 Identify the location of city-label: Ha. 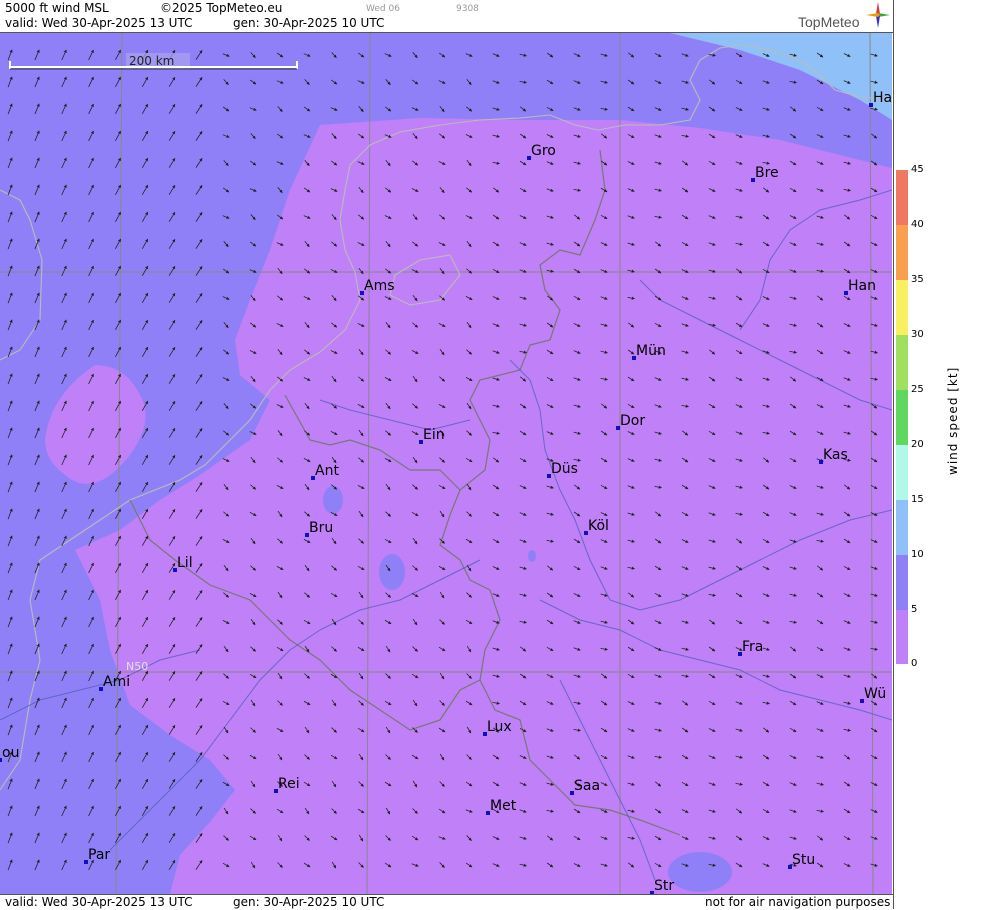
(882, 98).